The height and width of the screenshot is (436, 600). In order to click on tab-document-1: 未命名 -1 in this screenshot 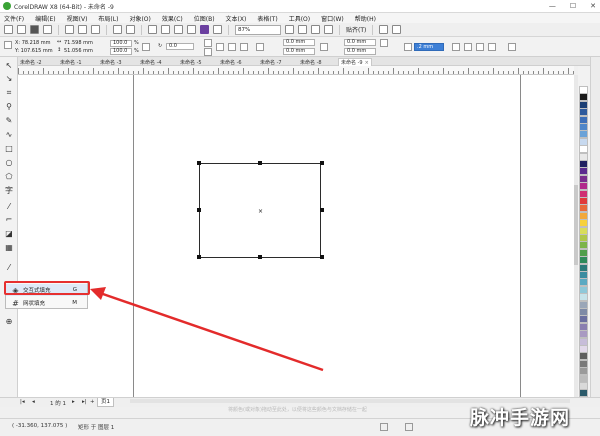, I will do `click(71, 62)`.